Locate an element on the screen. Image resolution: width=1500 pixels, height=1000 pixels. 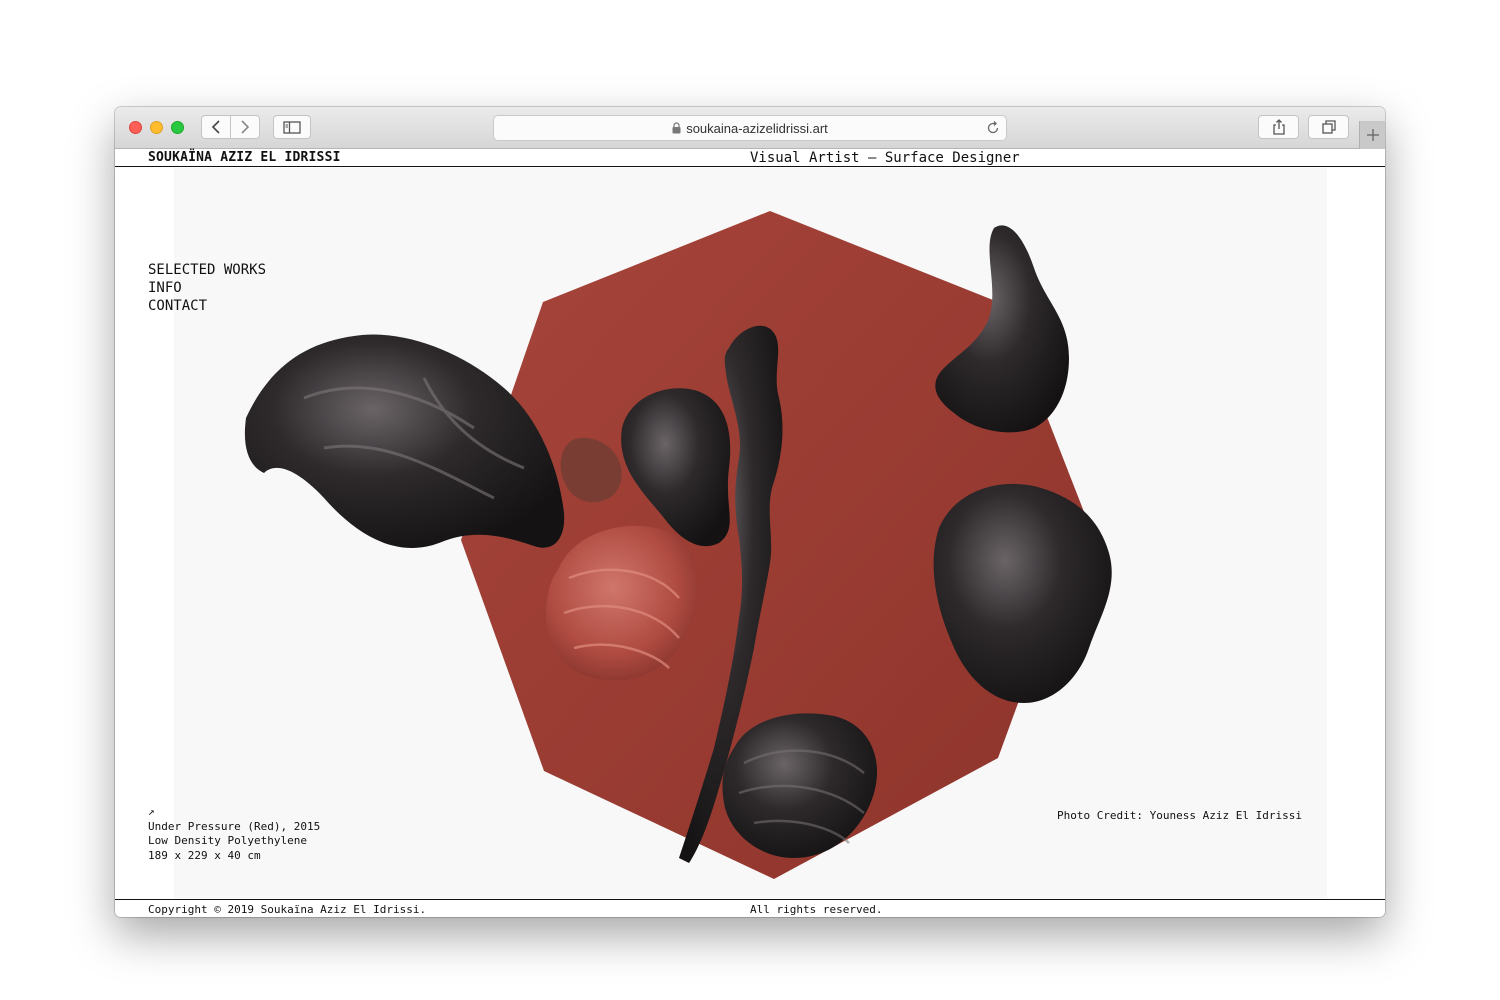
sculpture-drape-left is located at coordinates (404, 441).